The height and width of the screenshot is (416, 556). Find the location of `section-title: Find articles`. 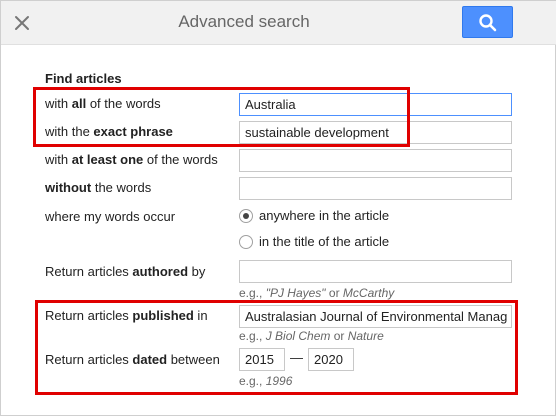

section-title: Find articles is located at coordinates (83, 78).